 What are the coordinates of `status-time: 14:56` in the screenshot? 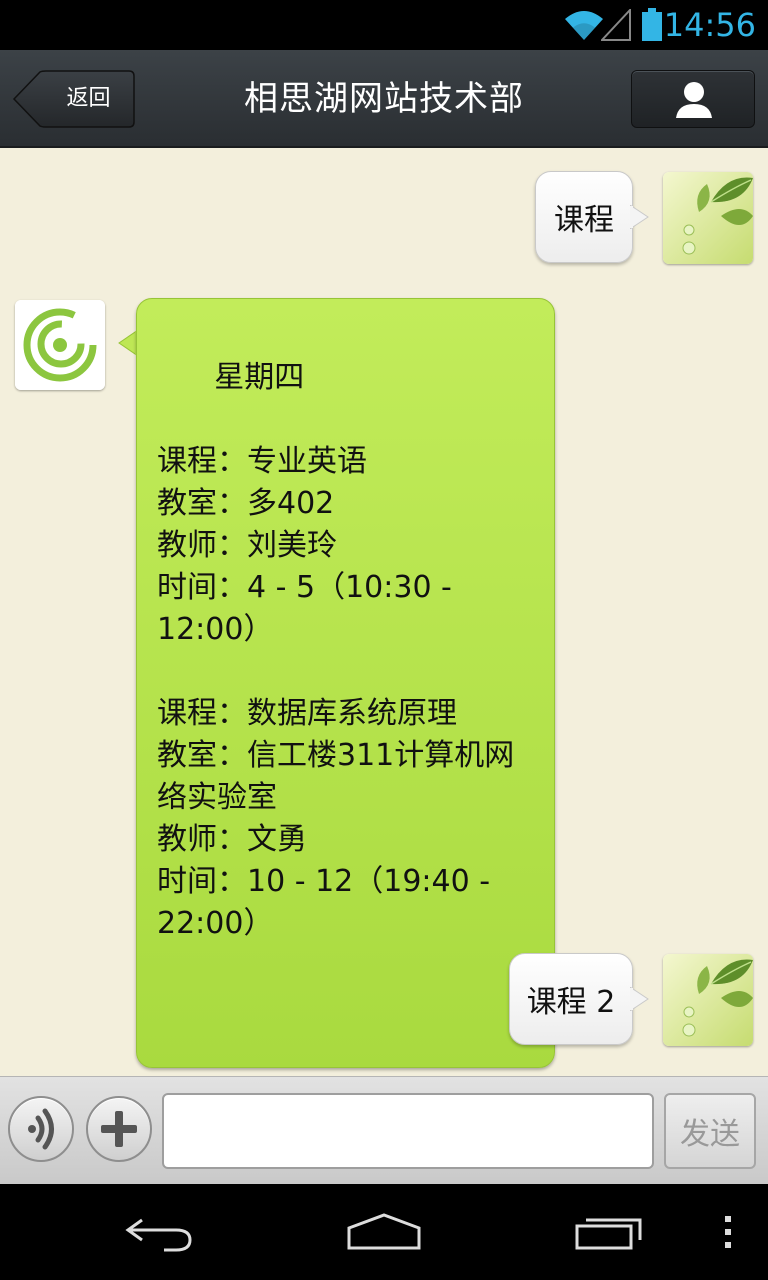 It's located at (709, 25).